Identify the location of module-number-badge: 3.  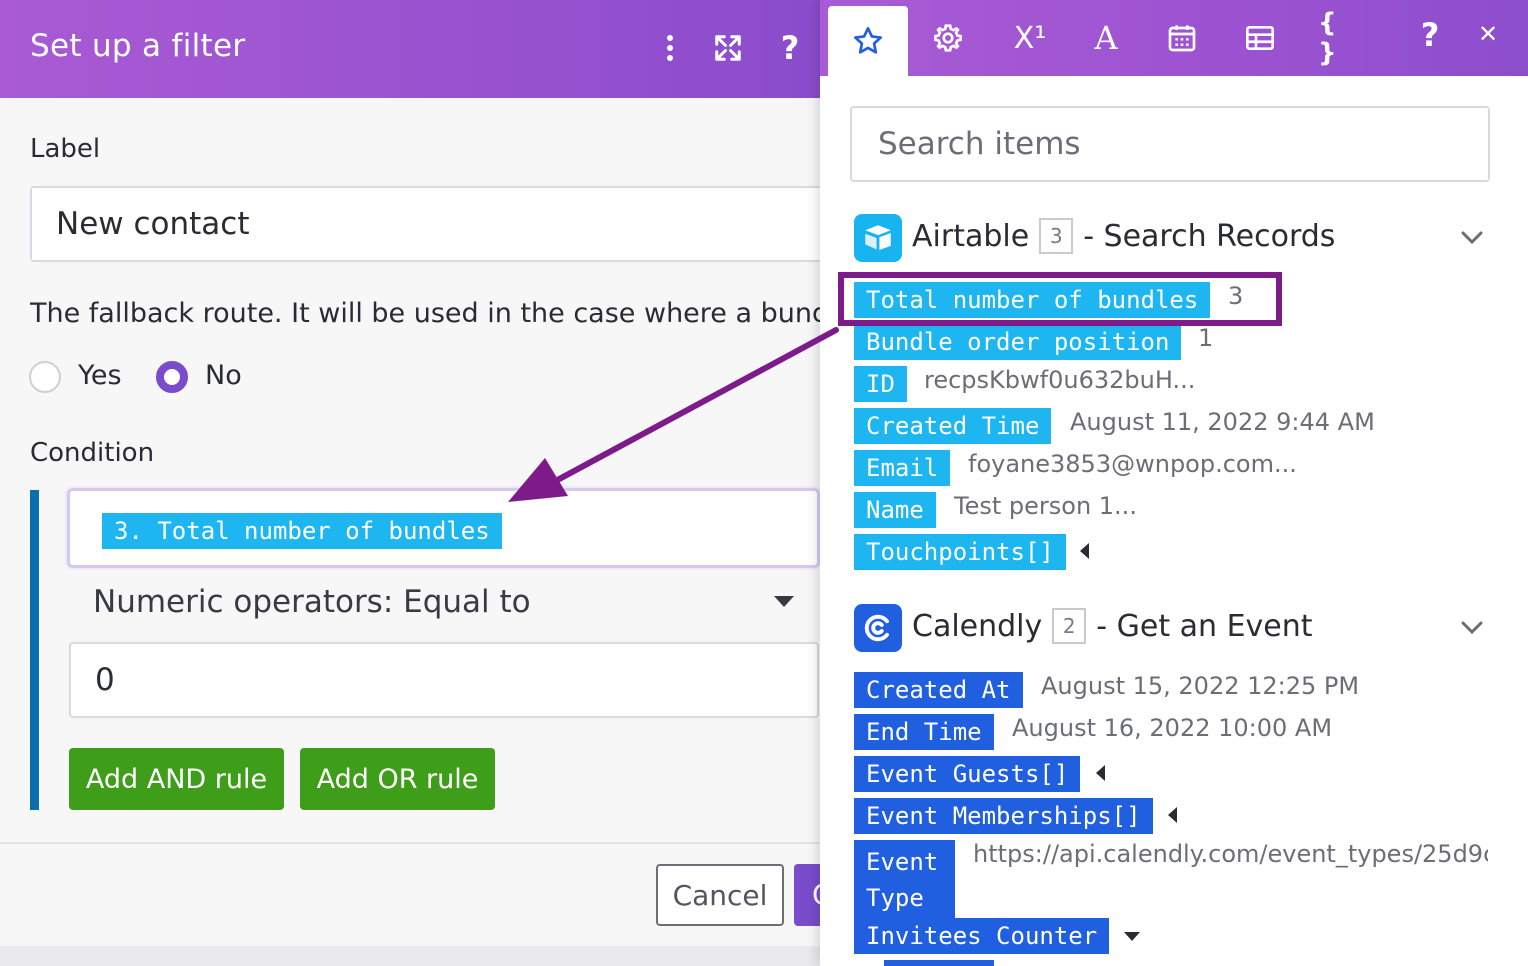
(1056, 236).